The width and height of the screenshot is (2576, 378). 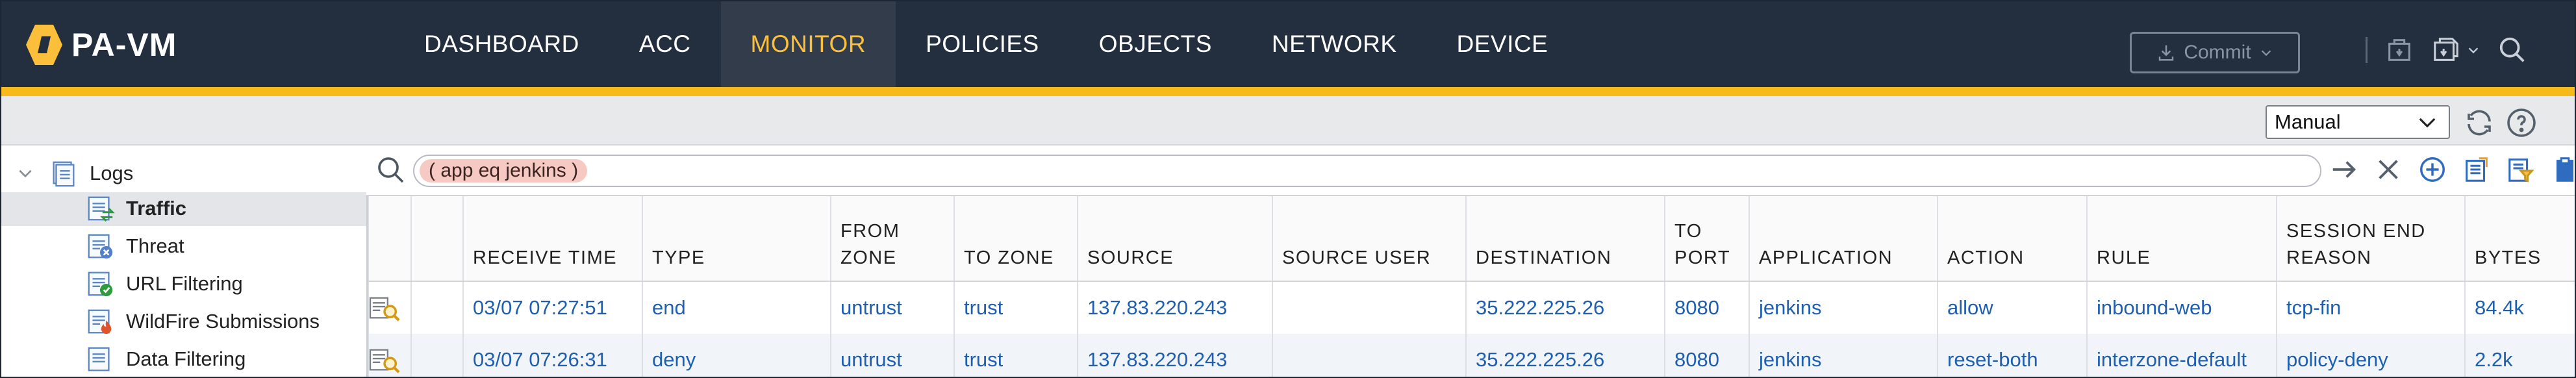 I want to click on column-header: TYPE, so click(x=736, y=239).